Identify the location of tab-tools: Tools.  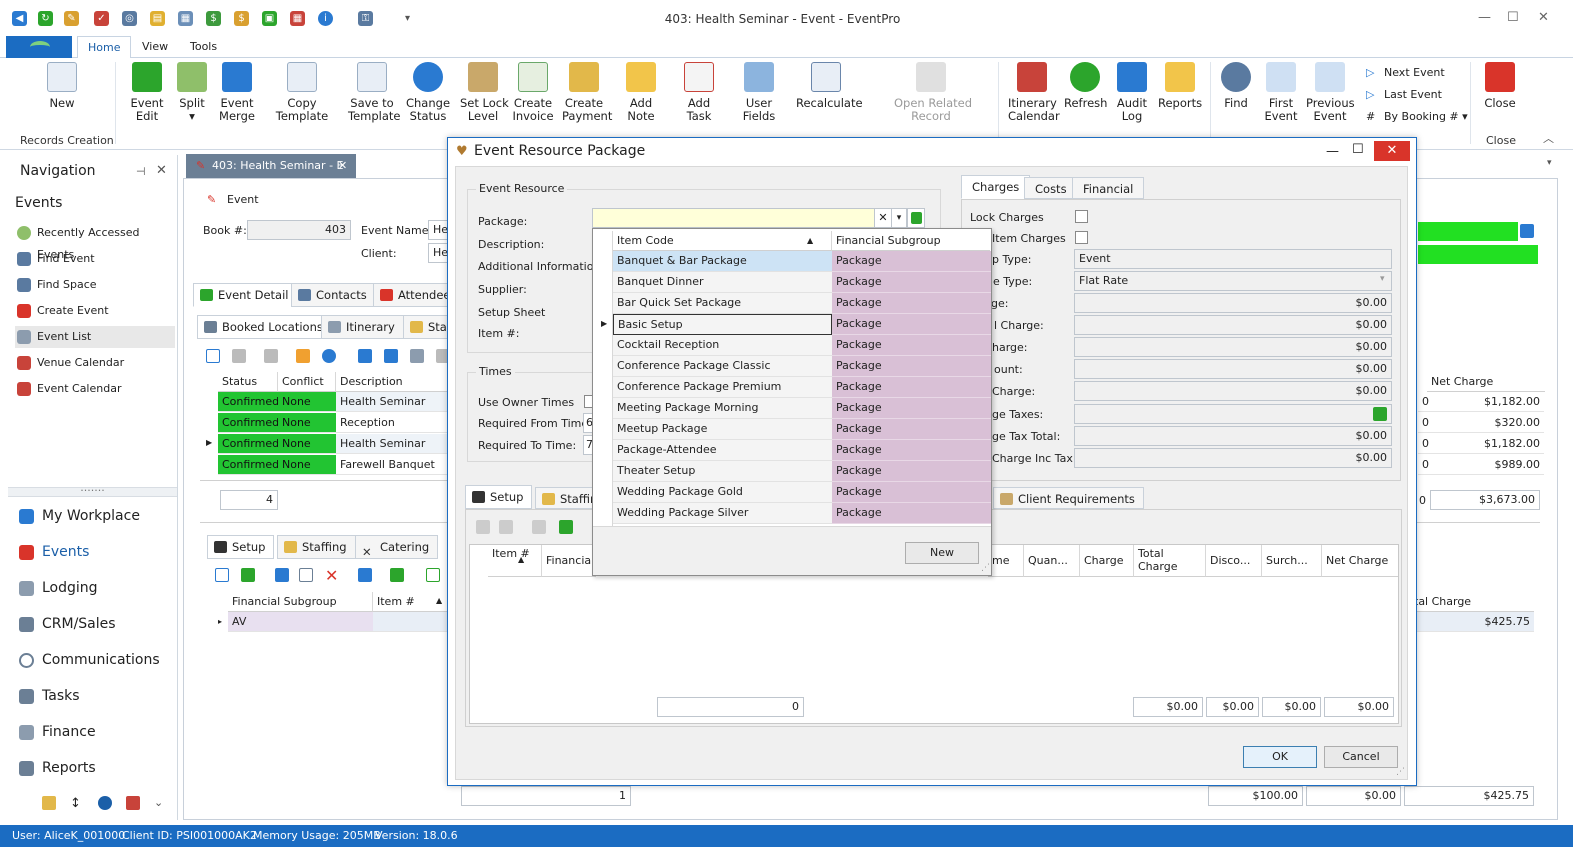
(203, 46).